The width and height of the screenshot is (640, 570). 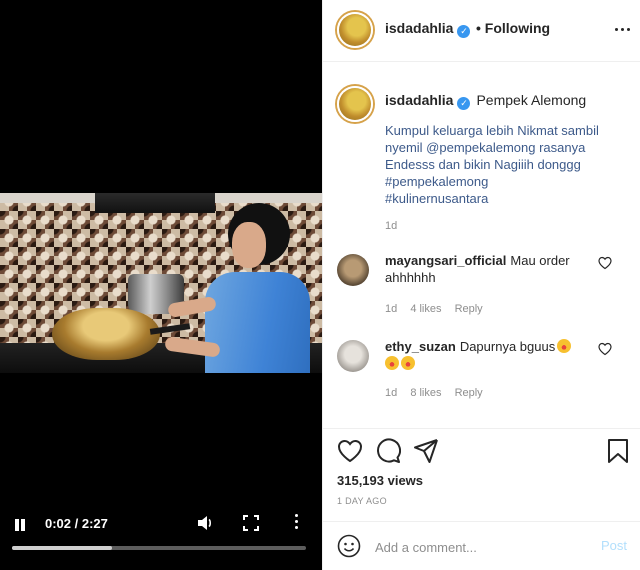 What do you see at coordinates (510, 198) in the screenshot?
I see `hashtag-link: #kulinernusantara` at bounding box center [510, 198].